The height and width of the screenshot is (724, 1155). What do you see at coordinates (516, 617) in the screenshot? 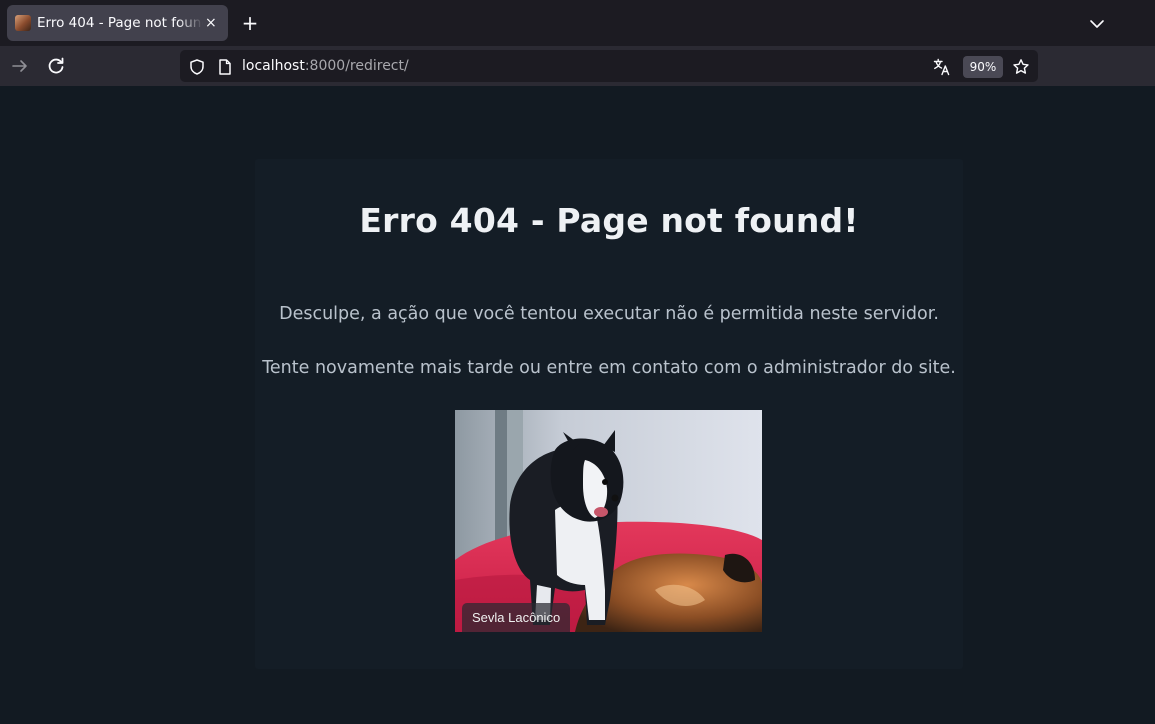
I see `photo-caption: Sevla Lacônico` at bounding box center [516, 617].